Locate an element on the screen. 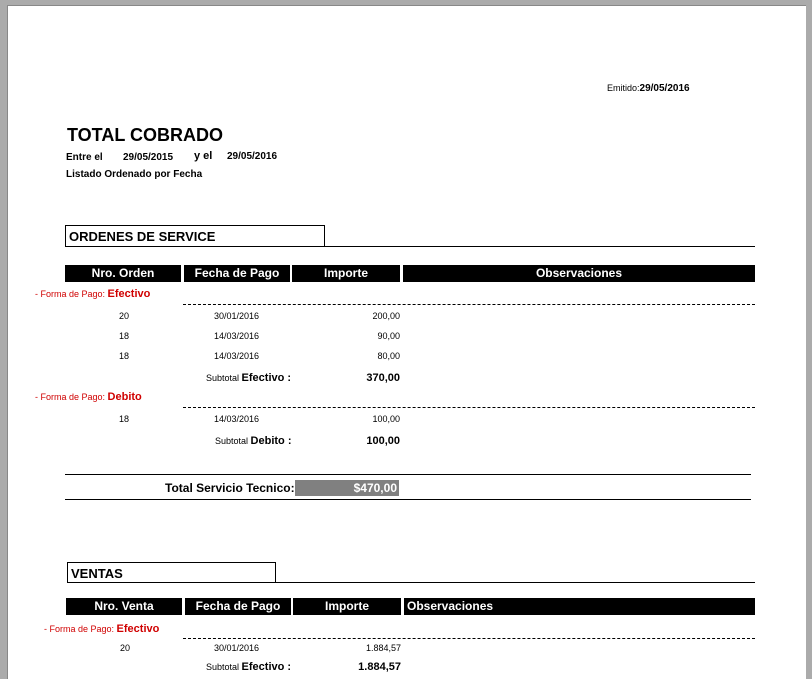 The image size is (812, 679). emitido-value: 29/05/2016 is located at coordinates (664, 88).